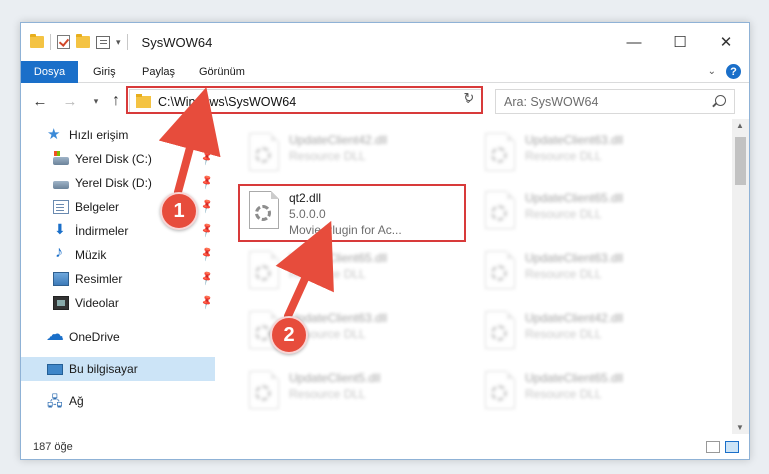 The width and height of the screenshot is (769, 474). Describe the element at coordinates (385, 448) in the screenshot. I see `status-bar: 187 öğe` at that location.